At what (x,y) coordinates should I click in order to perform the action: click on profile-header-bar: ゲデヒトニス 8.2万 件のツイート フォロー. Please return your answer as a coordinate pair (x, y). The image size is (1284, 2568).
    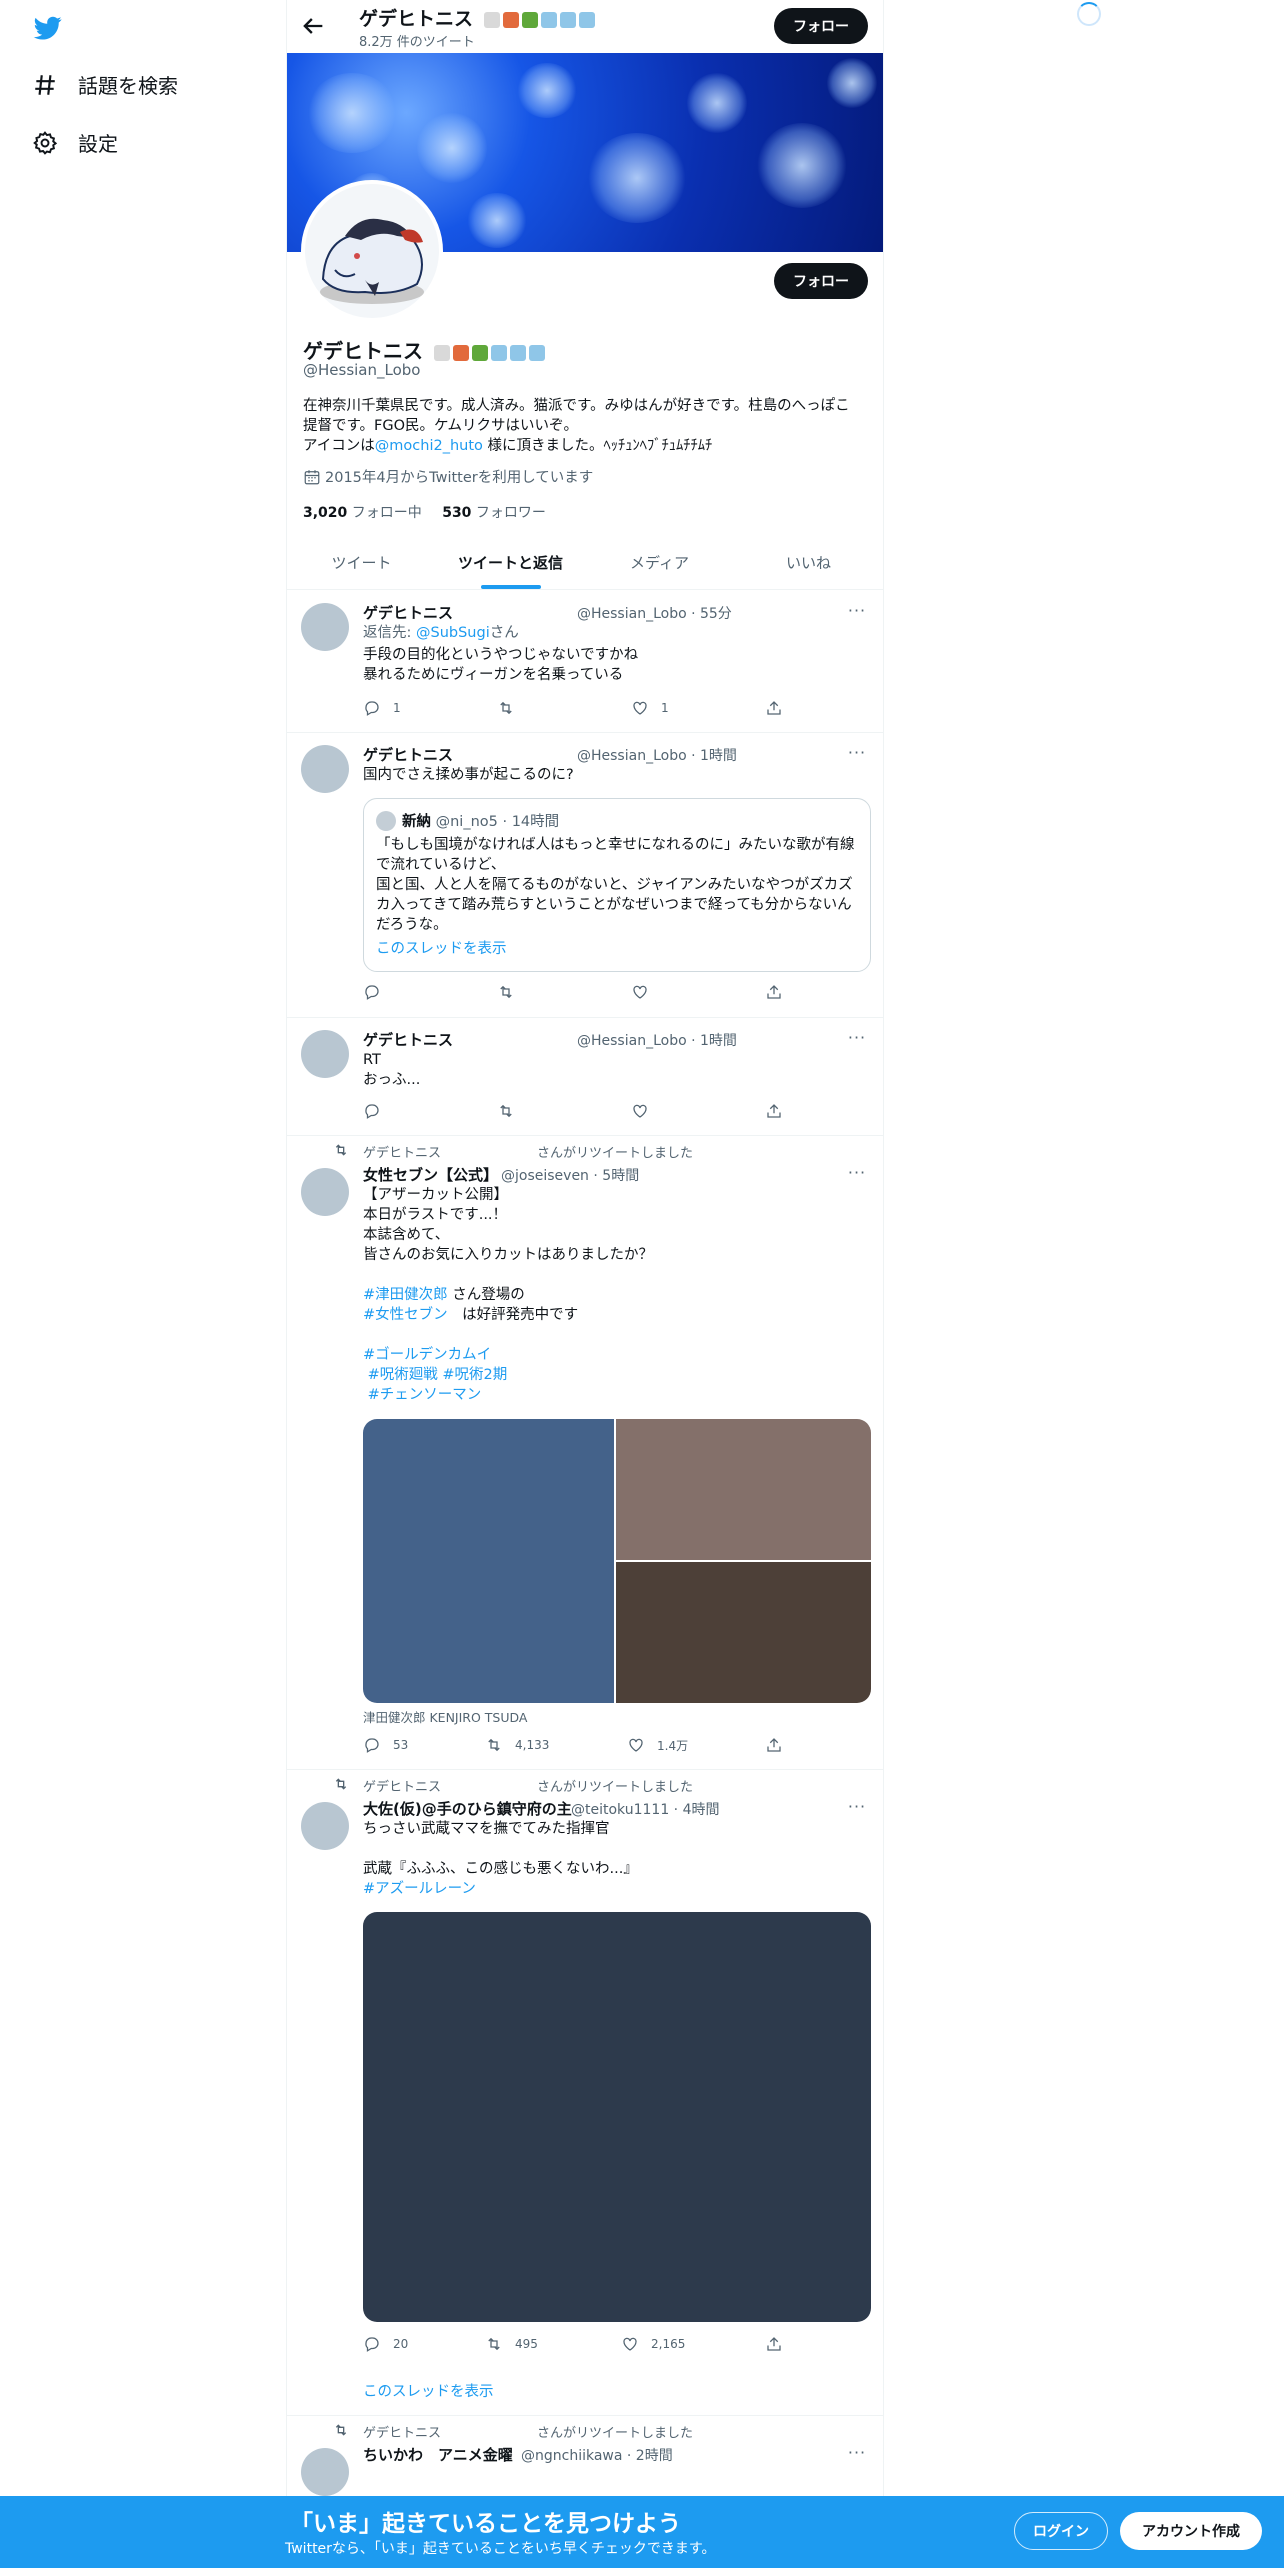
    Looking at the image, I should click on (585, 26).